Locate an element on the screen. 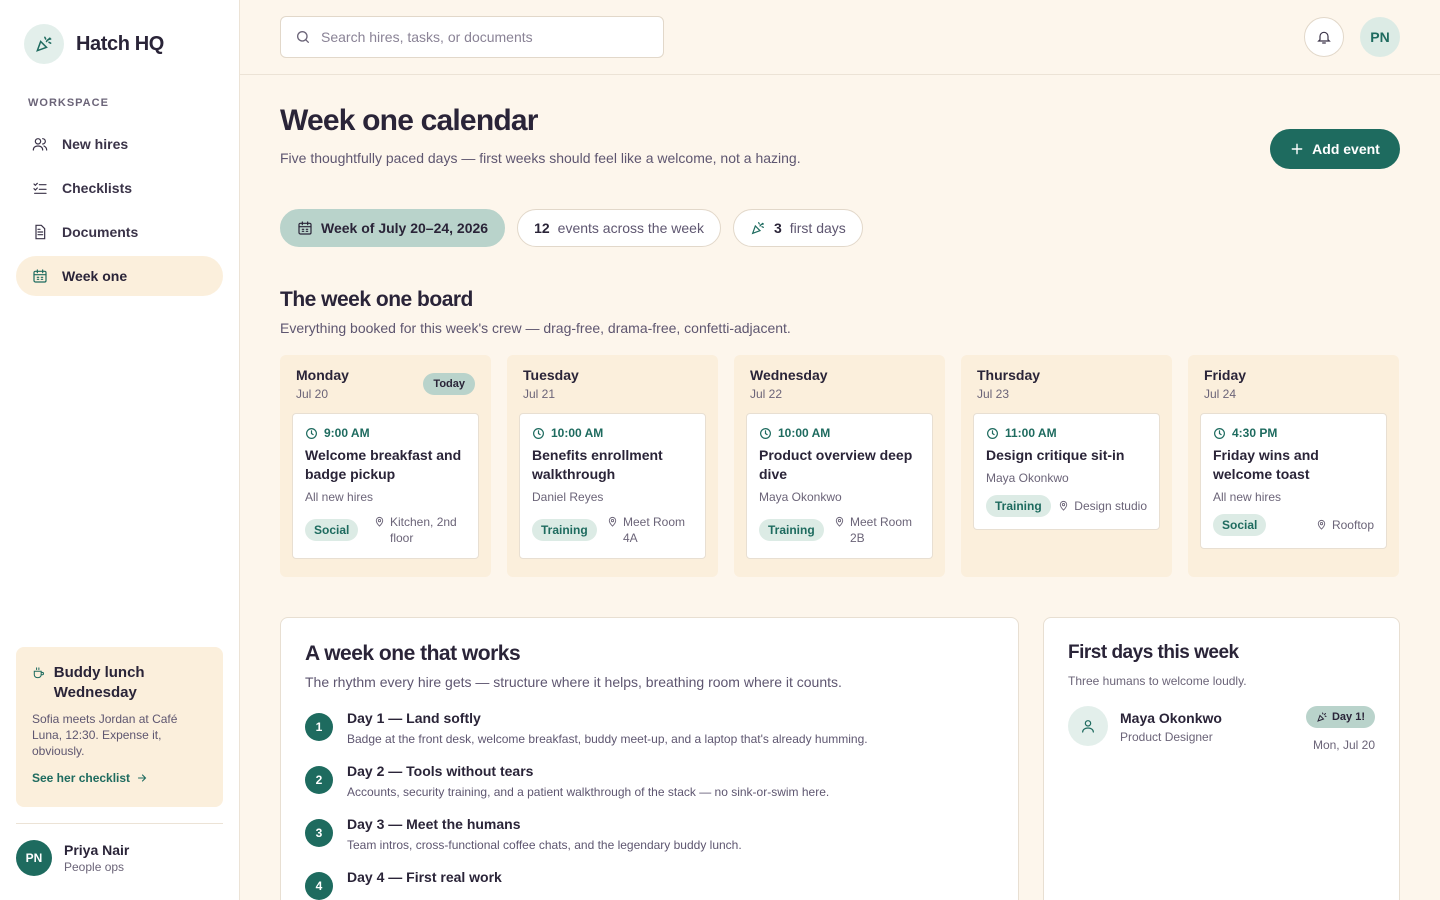 The width and height of the screenshot is (1440, 900). sidebar-item-documents: Documents is located at coordinates (119, 232).